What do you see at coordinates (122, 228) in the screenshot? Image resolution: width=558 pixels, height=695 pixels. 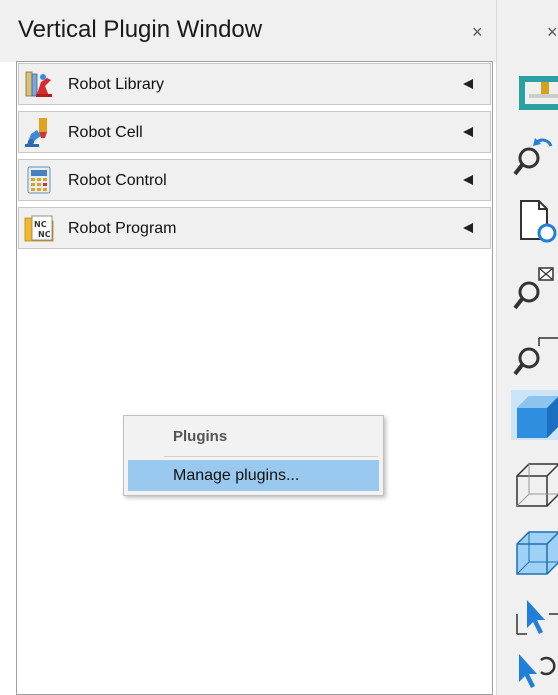 I see `plugin-item-label: Robot Program` at bounding box center [122, 228].